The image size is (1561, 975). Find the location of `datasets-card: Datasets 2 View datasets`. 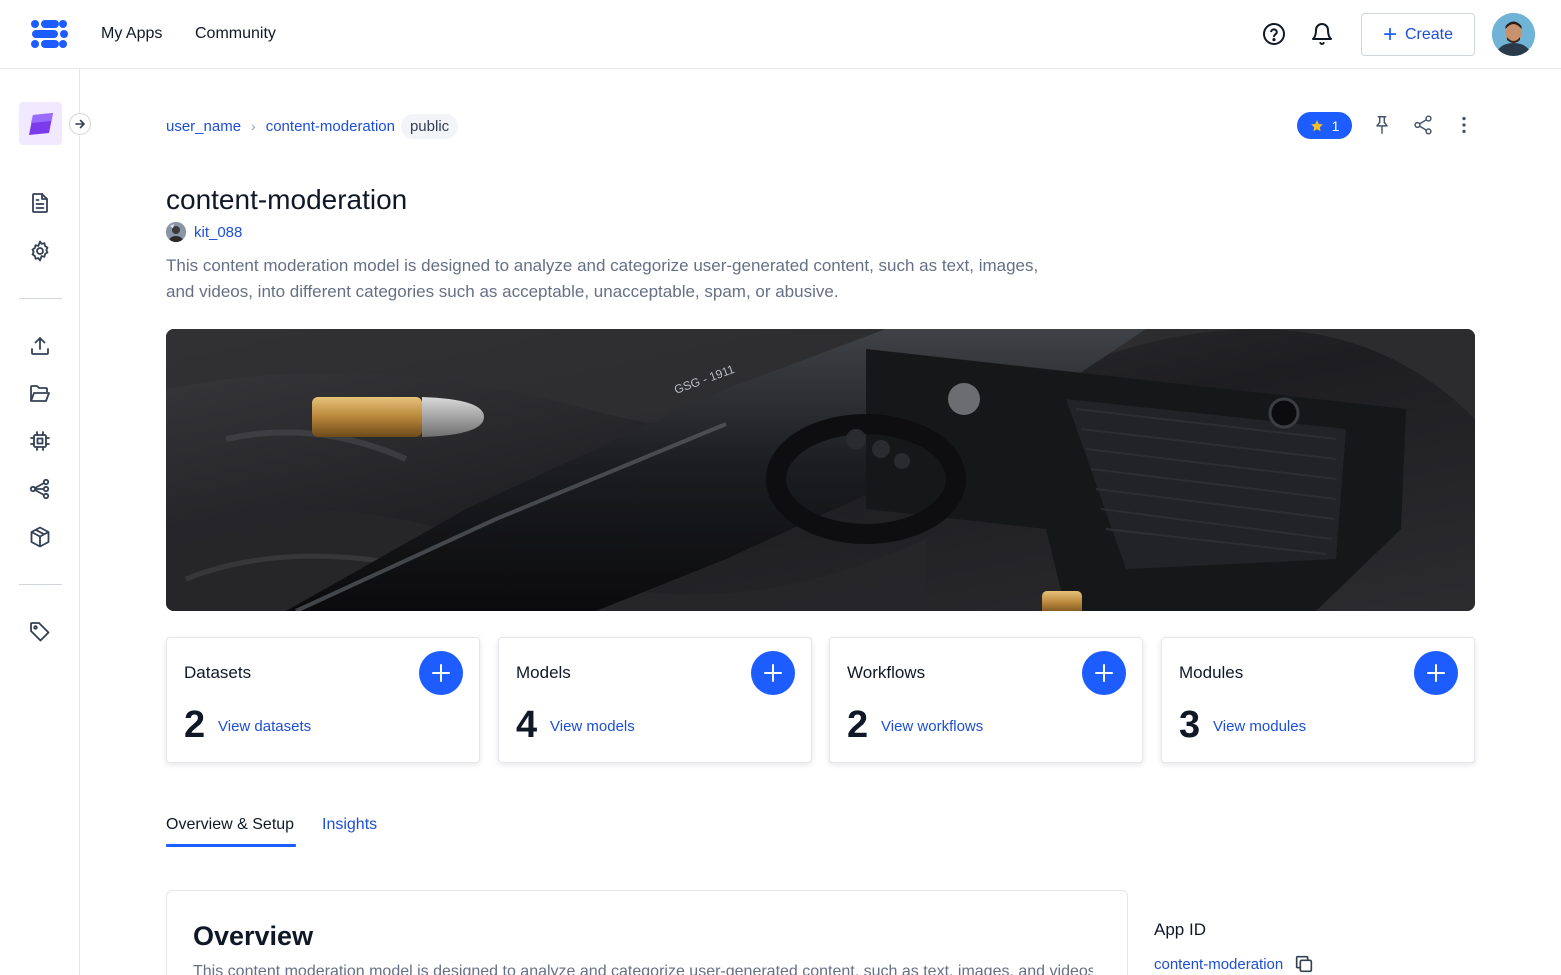

datasets-card: Datasets 2 View datasets is located at coordinates (323, 700).